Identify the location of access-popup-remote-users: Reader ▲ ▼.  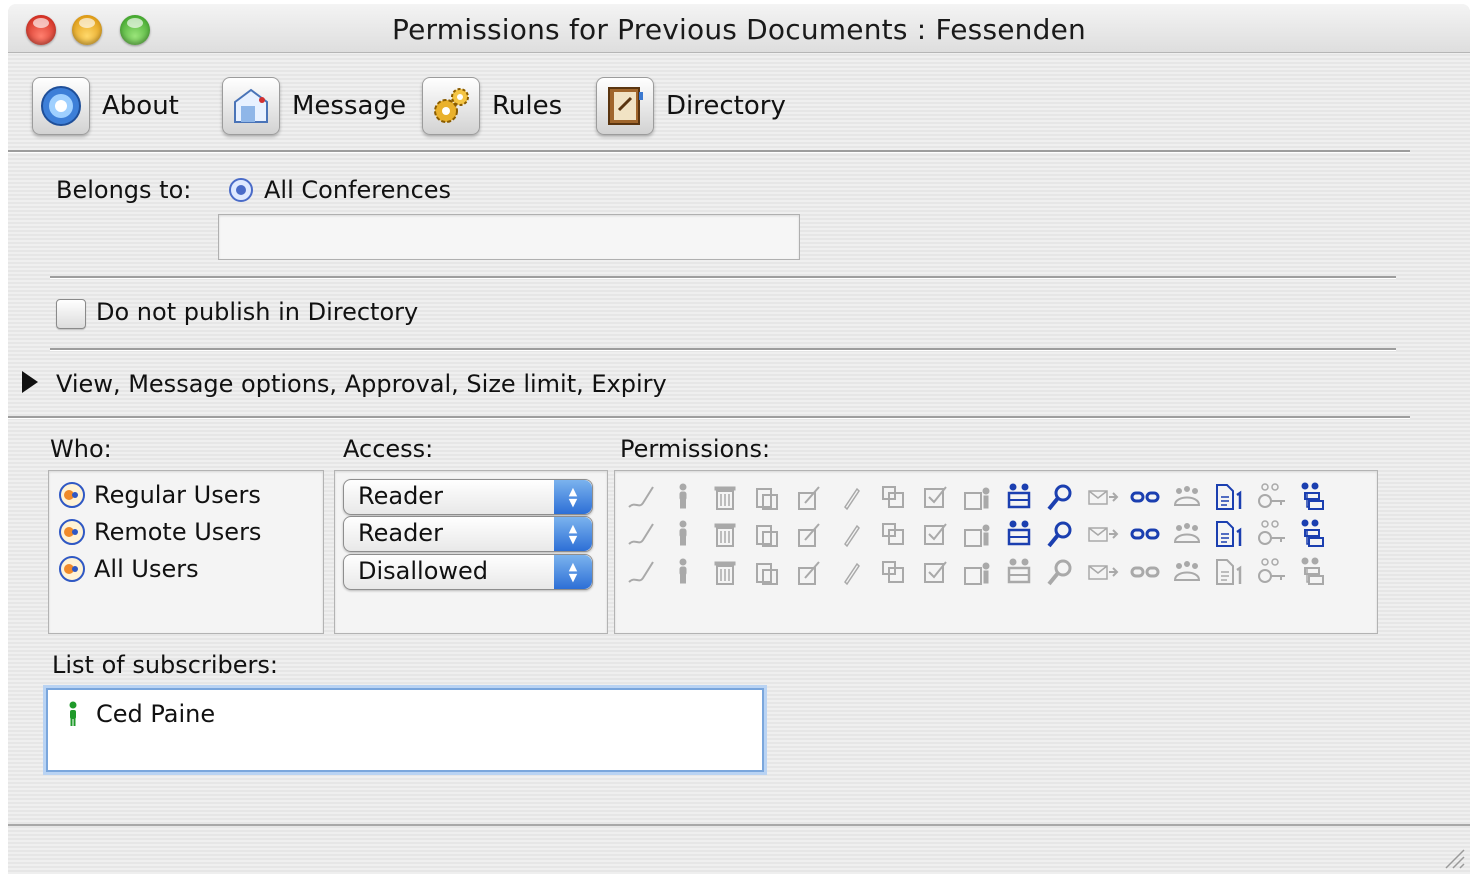
(468, 534).